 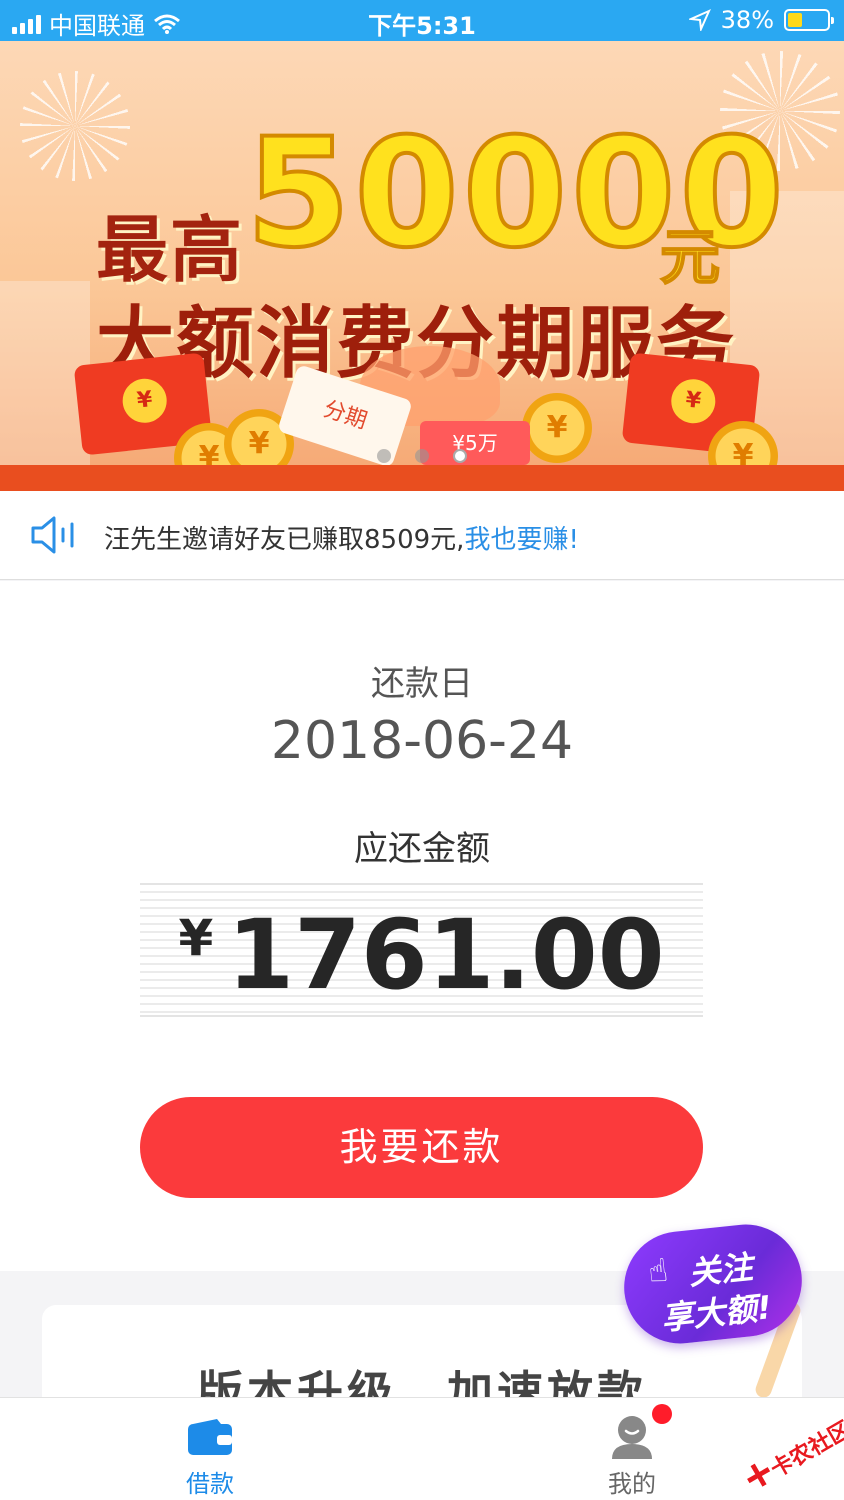 What do you see at coordinates (422, 20) in the screenshot?
I see `status-bar: 中国联通 下午5:31 38%` at bounding box center [422, 20].